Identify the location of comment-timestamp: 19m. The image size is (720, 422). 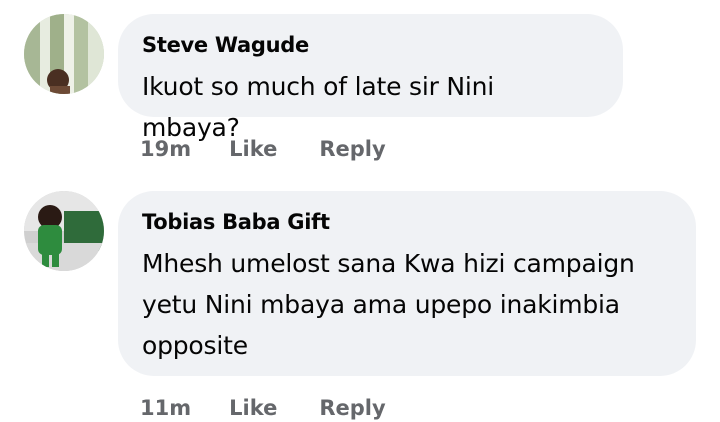
(165, 149).